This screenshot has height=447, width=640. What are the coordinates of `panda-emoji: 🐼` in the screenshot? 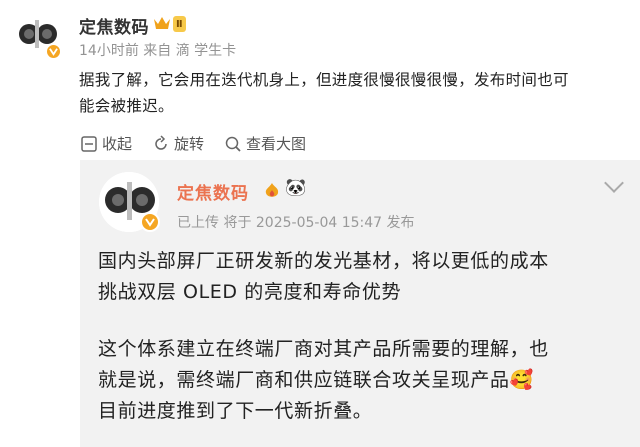 It's located at (296, 188).